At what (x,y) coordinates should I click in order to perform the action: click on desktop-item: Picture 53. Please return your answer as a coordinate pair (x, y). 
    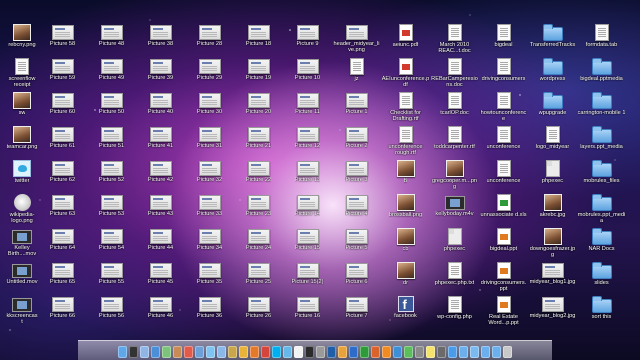
    Looking at the image, I should click on (111, 211).